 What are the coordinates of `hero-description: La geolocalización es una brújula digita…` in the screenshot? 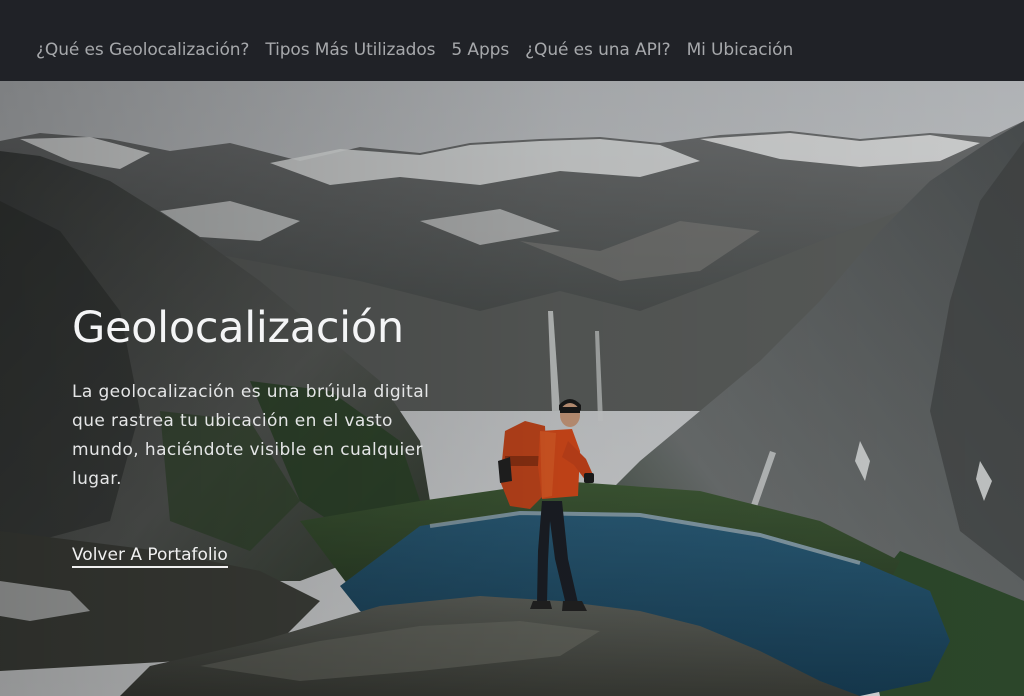 It's located at (251, 435).